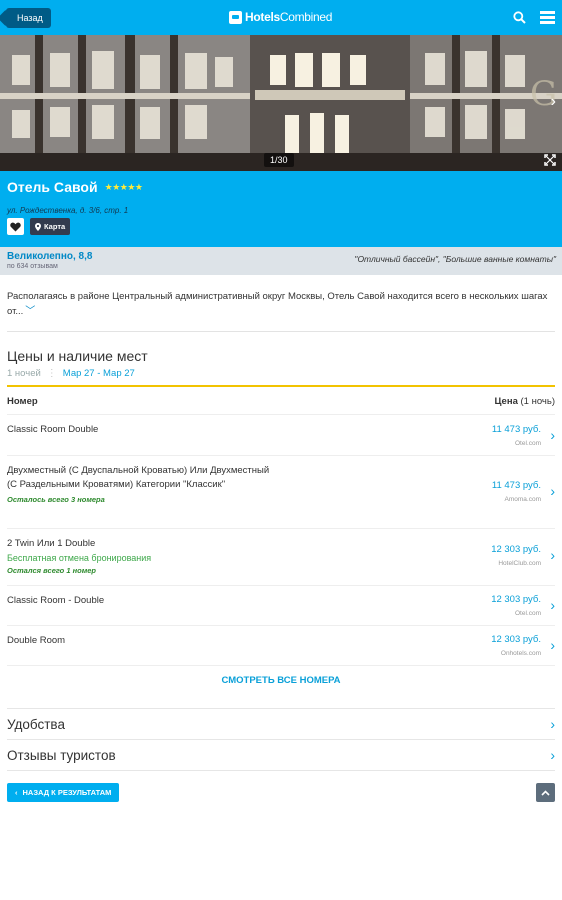  Describe the element at coordinates (36, 640) in the screenshot. I see `room-name: Double Room` at that location.